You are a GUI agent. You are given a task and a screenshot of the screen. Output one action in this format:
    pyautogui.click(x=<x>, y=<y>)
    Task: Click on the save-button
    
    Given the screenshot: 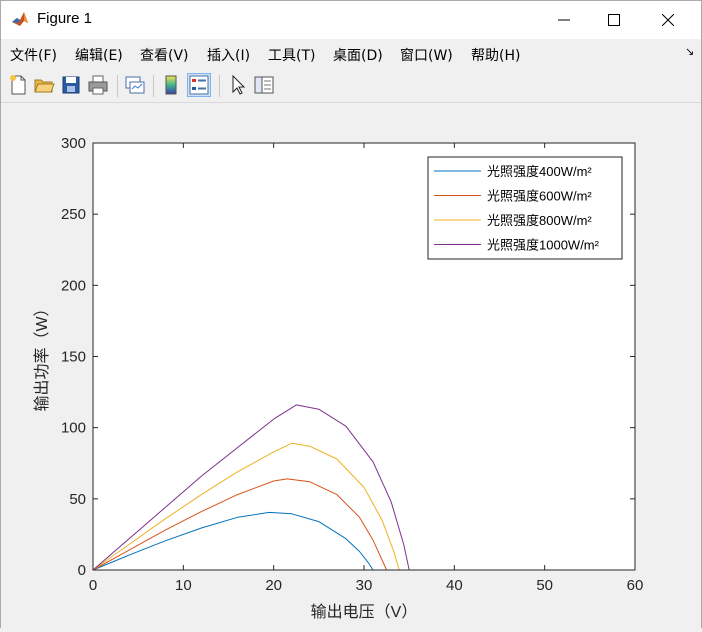 What is the action you would take?
    pyautogui.click(x=71, y=85)
    